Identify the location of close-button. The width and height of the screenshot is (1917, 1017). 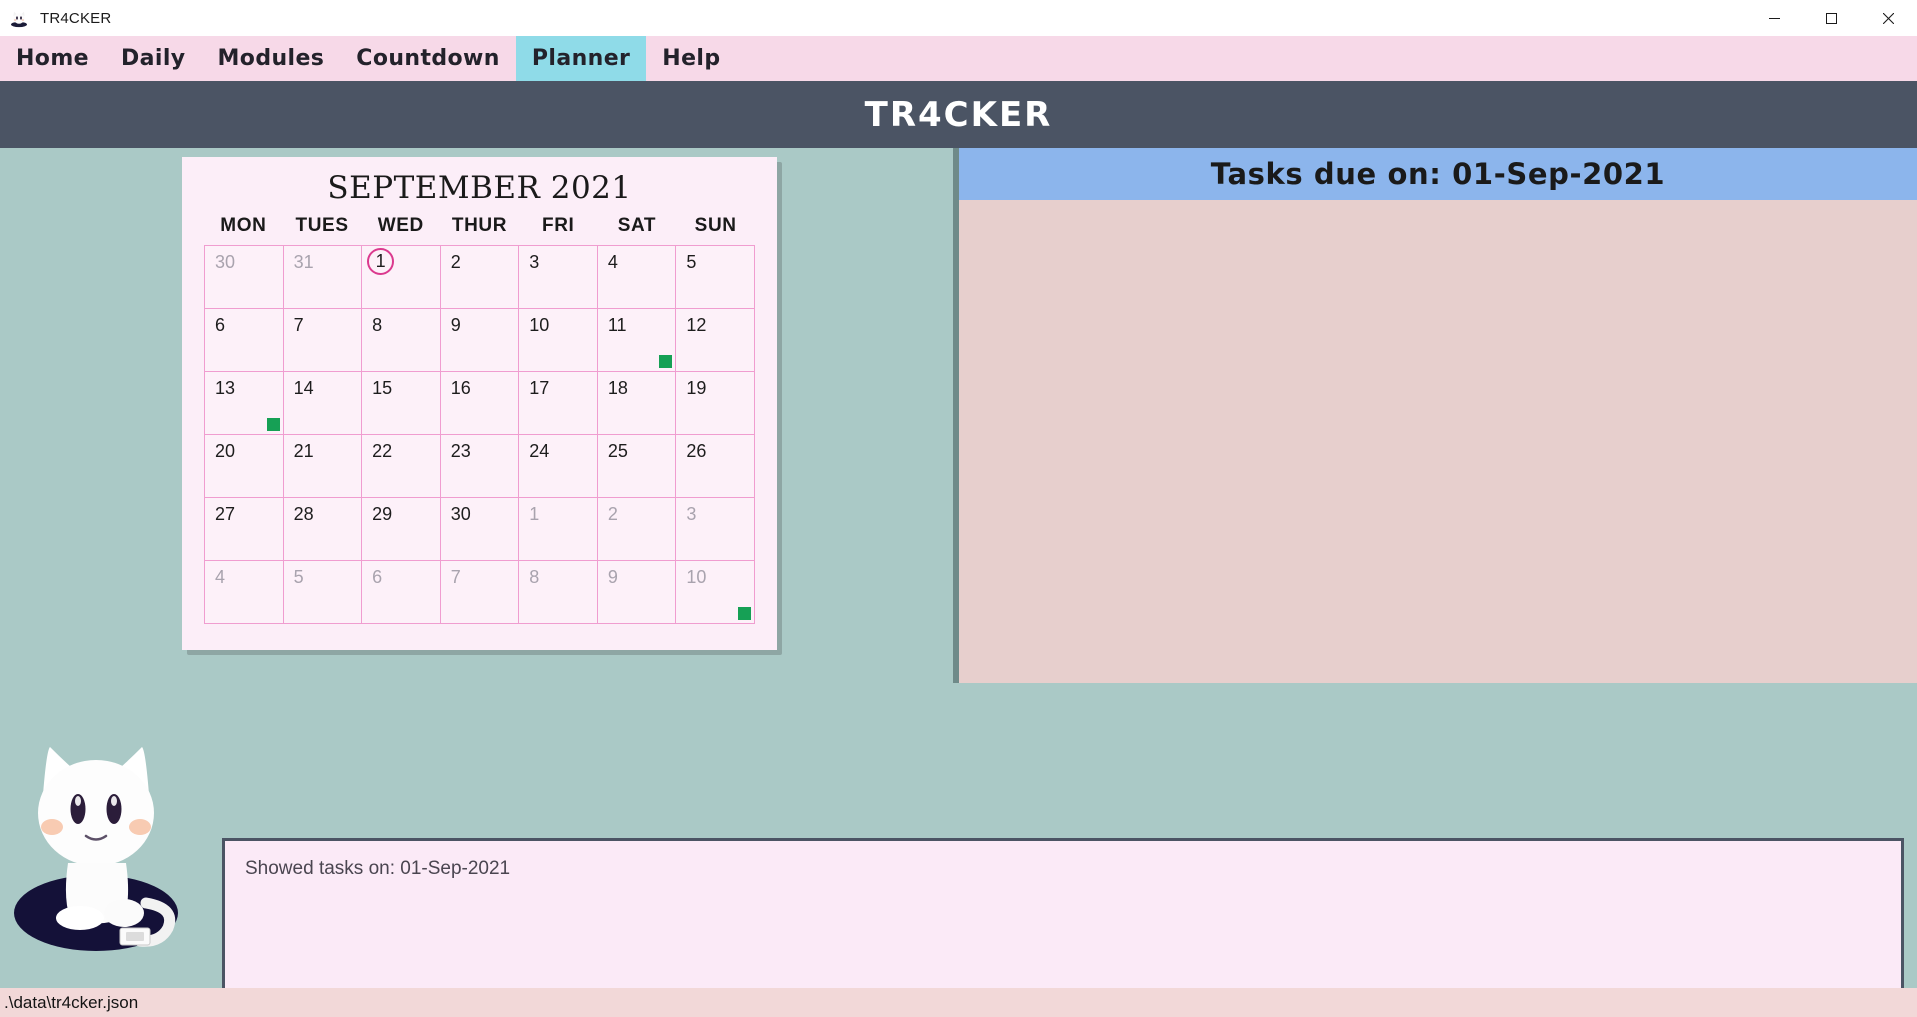
(1888, 18).